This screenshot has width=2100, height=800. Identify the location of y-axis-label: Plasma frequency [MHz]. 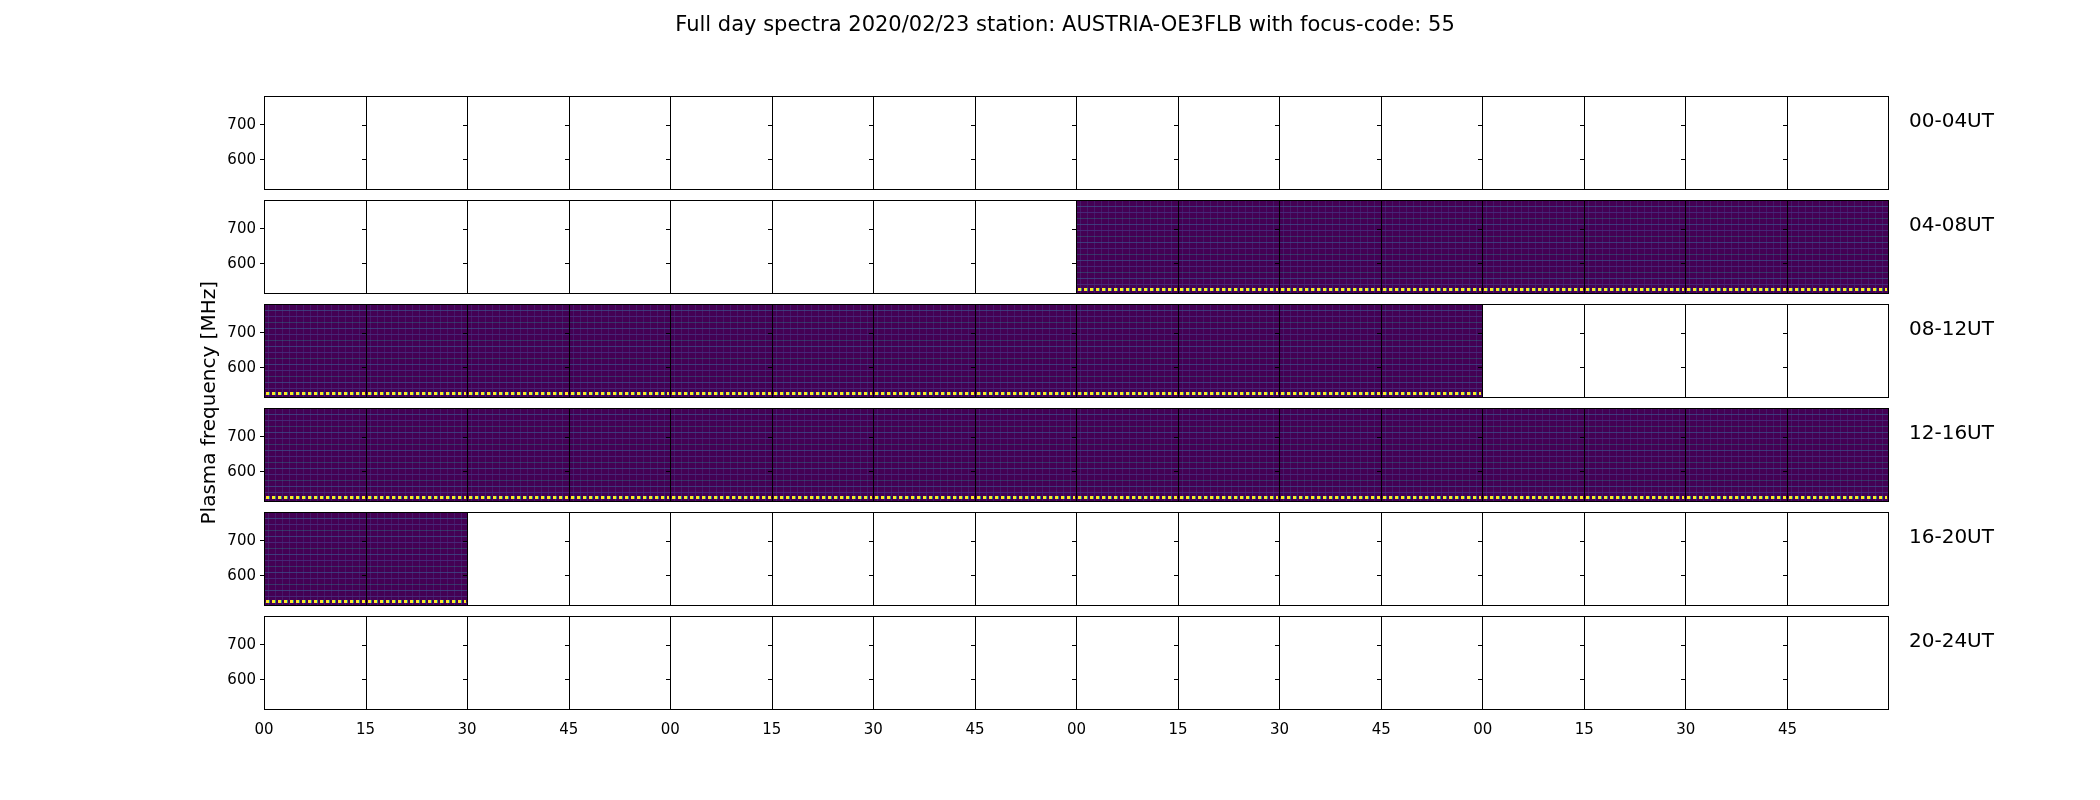
(208, 403).